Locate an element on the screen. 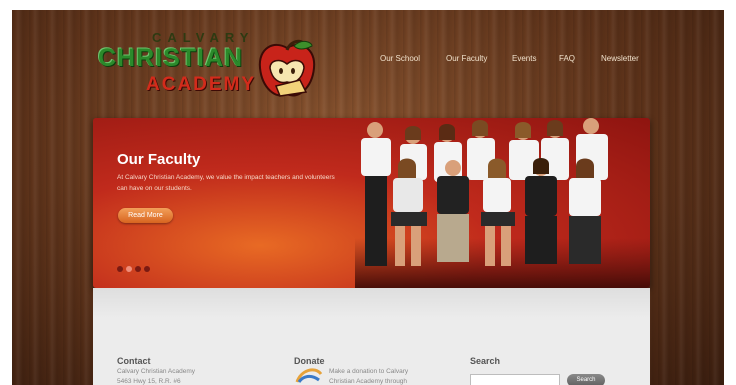  search-input is located at coordinates (515, 379).